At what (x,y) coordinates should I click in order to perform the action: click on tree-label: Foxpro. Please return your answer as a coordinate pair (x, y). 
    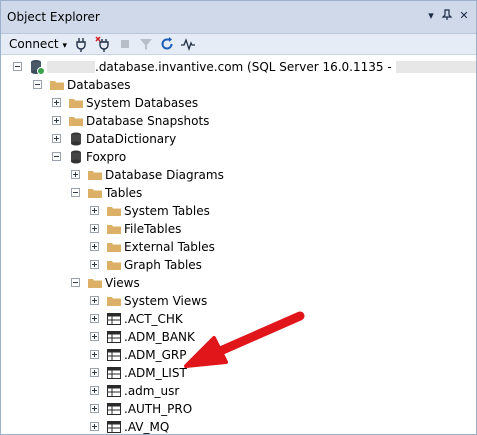
    Looking at the image, I should click on (106, 157).